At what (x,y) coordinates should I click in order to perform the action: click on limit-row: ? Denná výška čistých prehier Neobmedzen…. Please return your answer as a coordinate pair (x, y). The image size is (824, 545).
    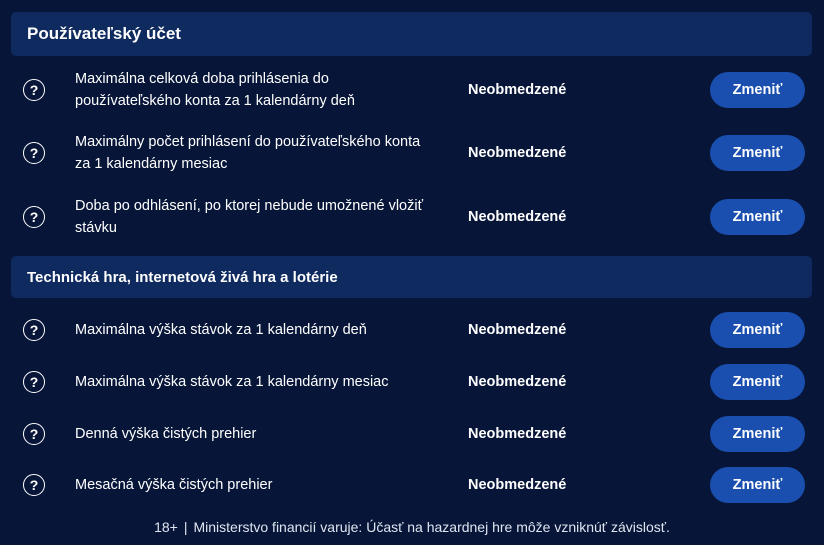
    Looking at the image, I should click on (411, 435).